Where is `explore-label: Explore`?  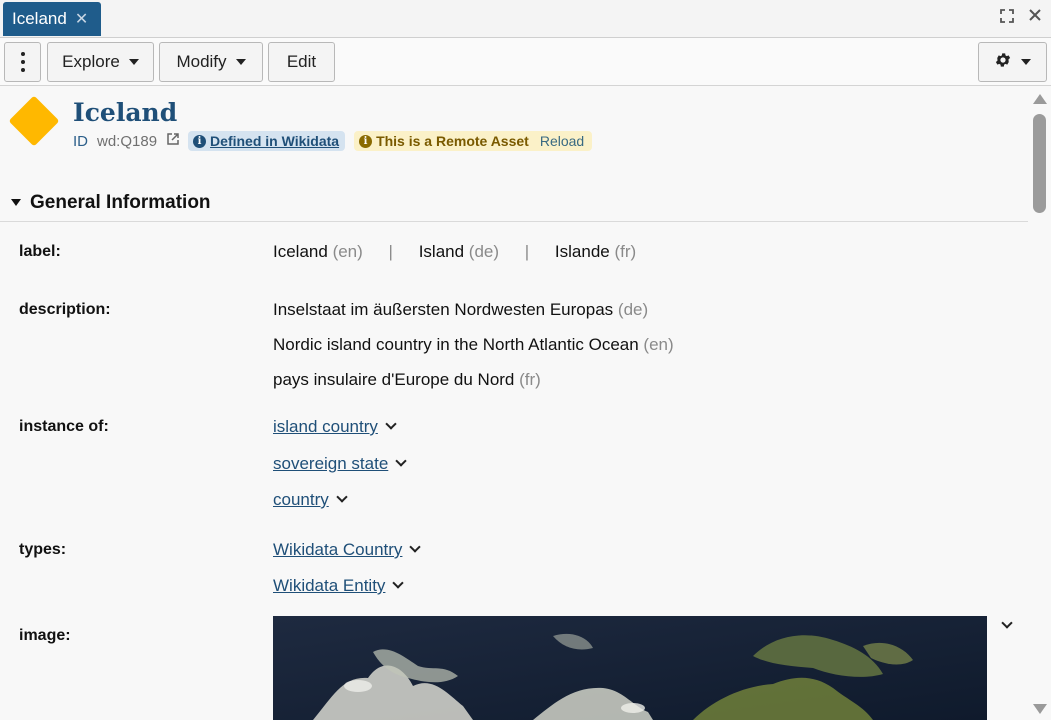 explore-label: Explore is located at coordinates (91, 61).